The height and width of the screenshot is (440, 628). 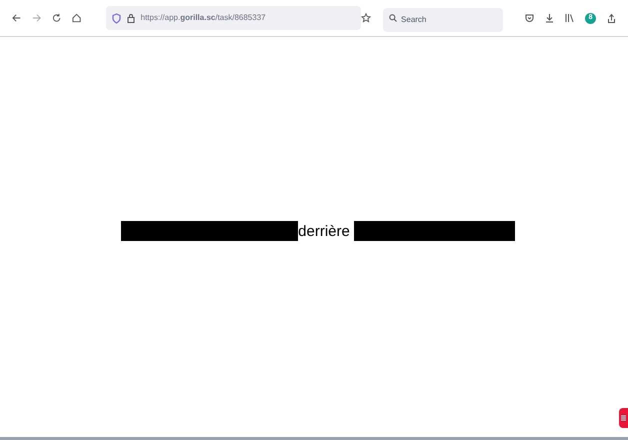 What do you see at coordinates (324, 231) in the screenshot?
I see `sentence-text: derrière` at bounding box center [324, 231].